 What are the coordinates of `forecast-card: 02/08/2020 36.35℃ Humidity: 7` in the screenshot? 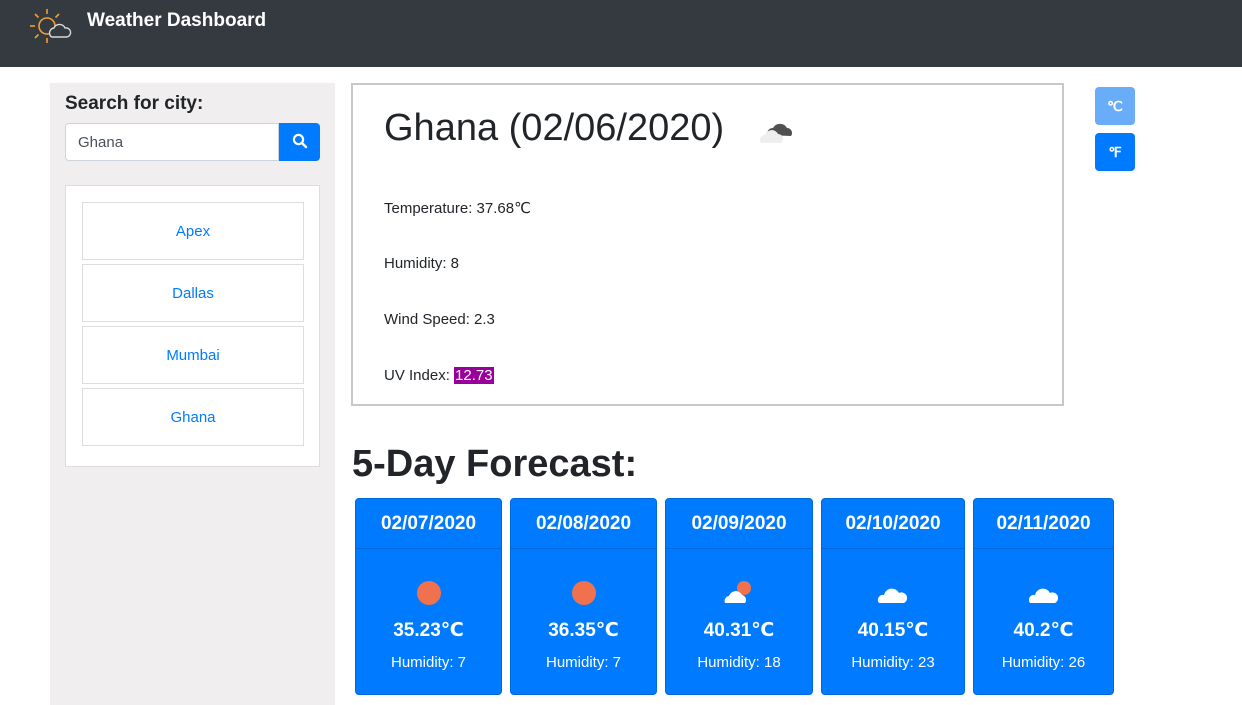 It's located at (583, 596).